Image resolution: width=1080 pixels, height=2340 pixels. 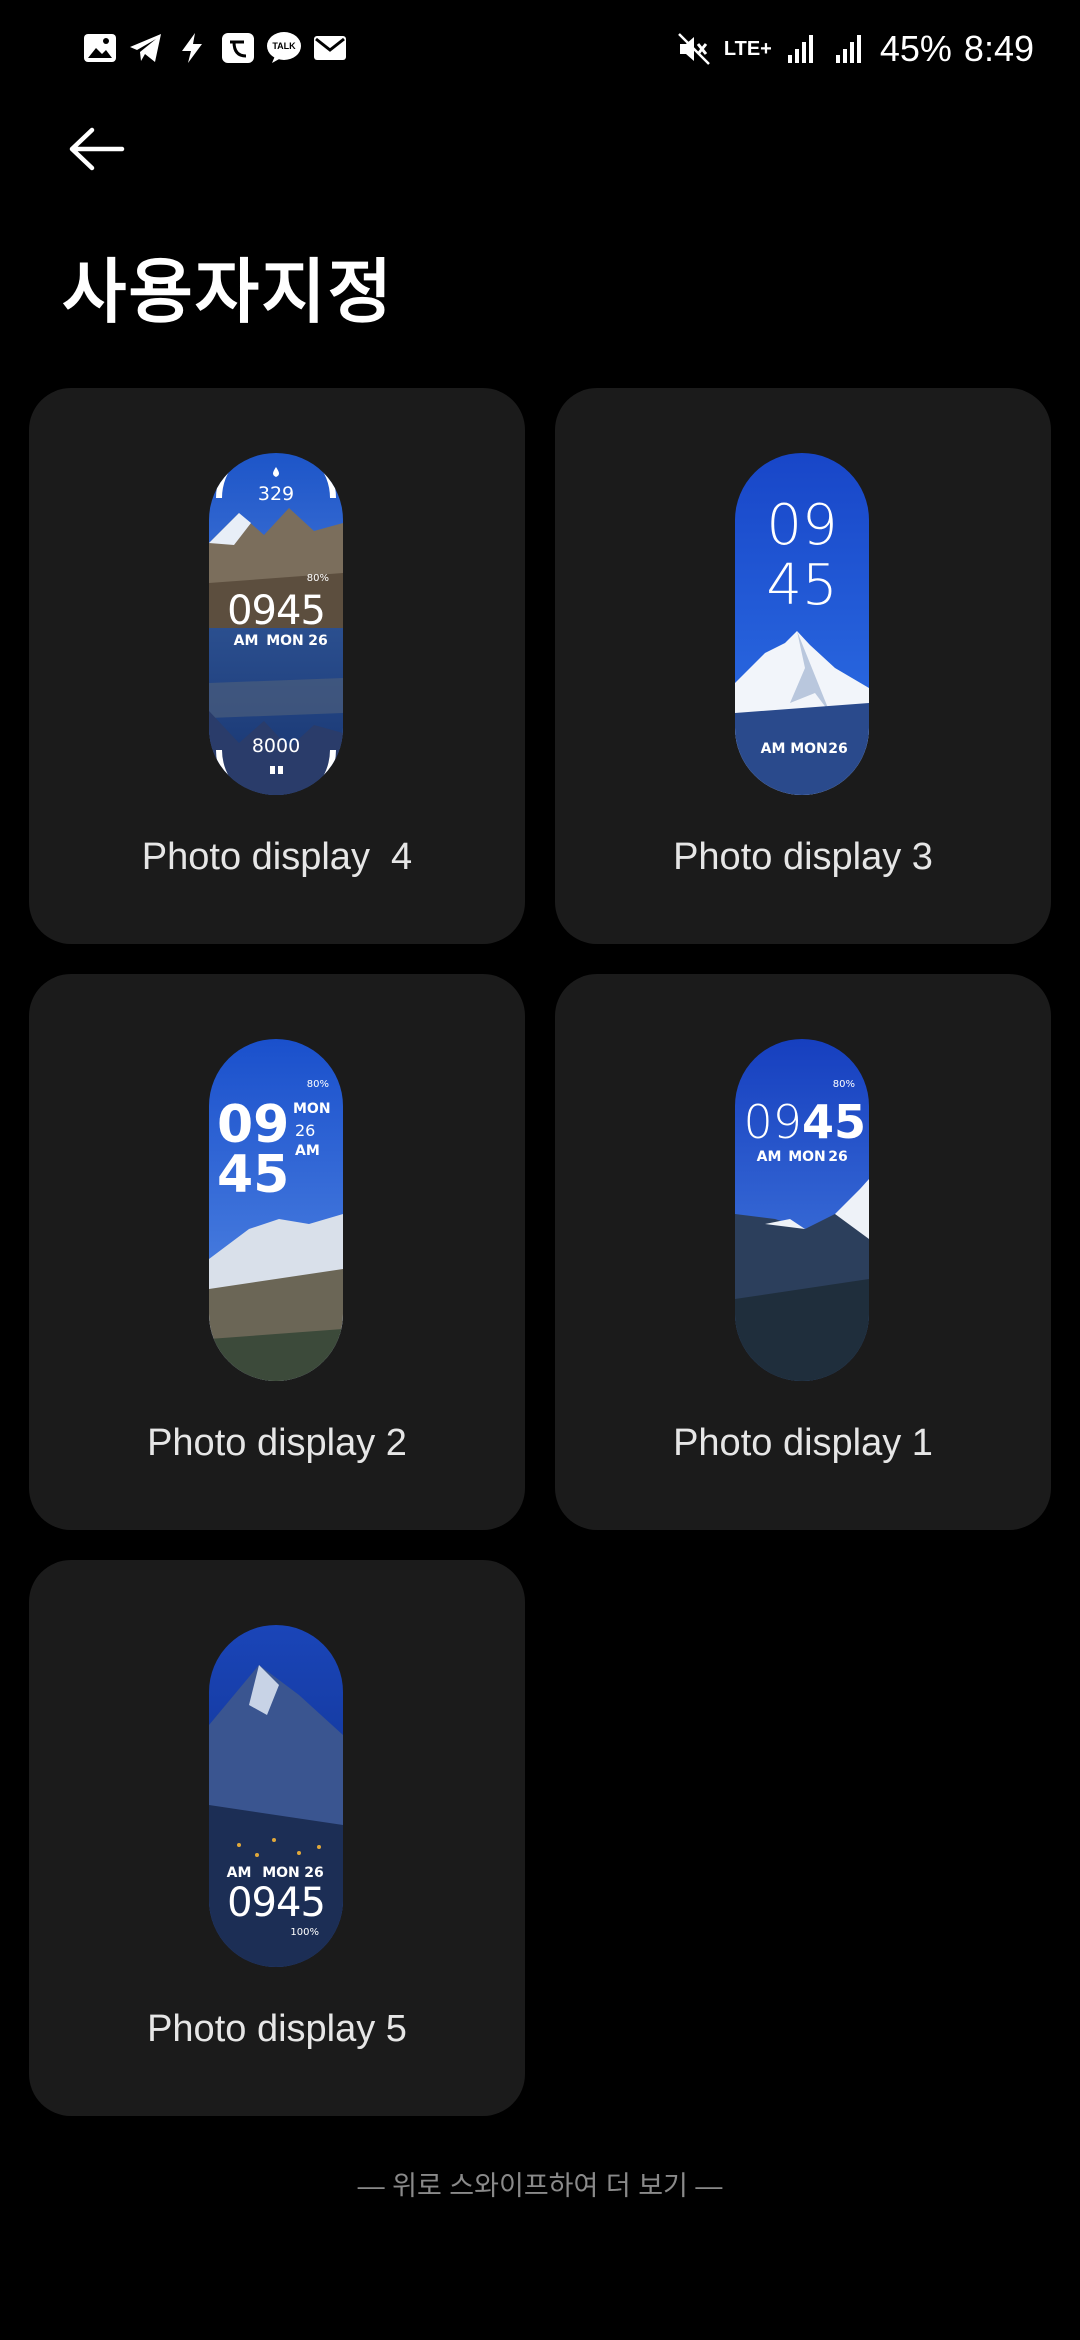 I want to click on card-label: Photo display 5, so click(x=277, y=2029).